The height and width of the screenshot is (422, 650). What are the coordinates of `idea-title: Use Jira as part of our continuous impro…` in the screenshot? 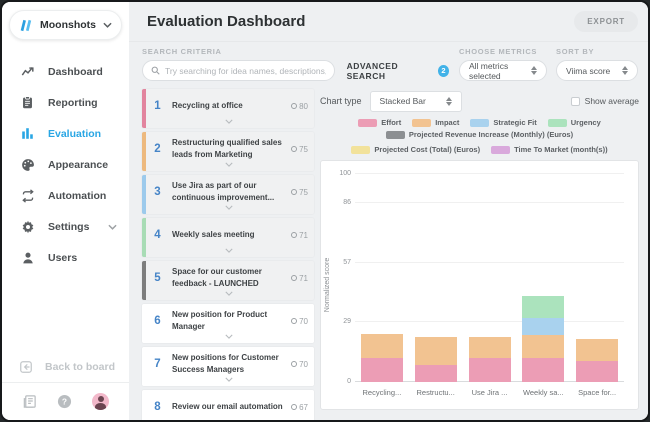 It's located at (223, 191).